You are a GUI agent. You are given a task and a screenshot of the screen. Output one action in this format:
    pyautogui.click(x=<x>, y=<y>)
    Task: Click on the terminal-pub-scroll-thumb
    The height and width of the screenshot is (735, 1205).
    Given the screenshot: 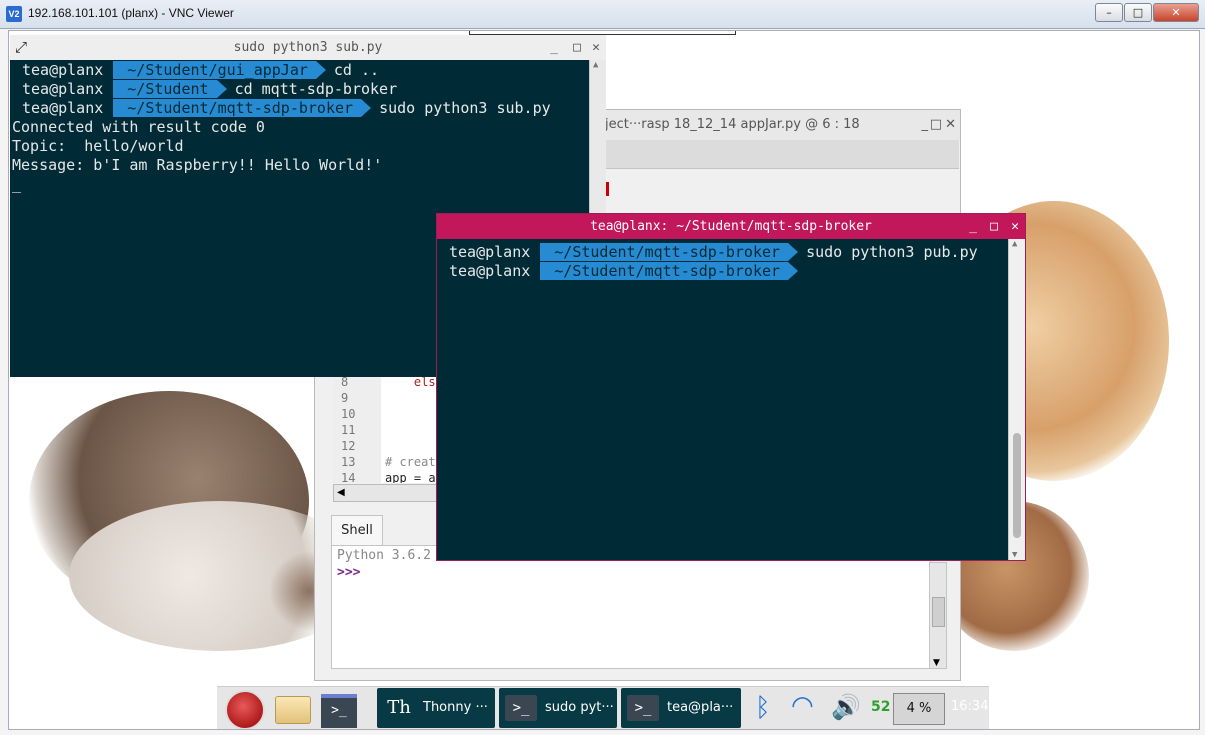 What is the action you would take?
    pyautogui.click(x=1017, y=485)
    